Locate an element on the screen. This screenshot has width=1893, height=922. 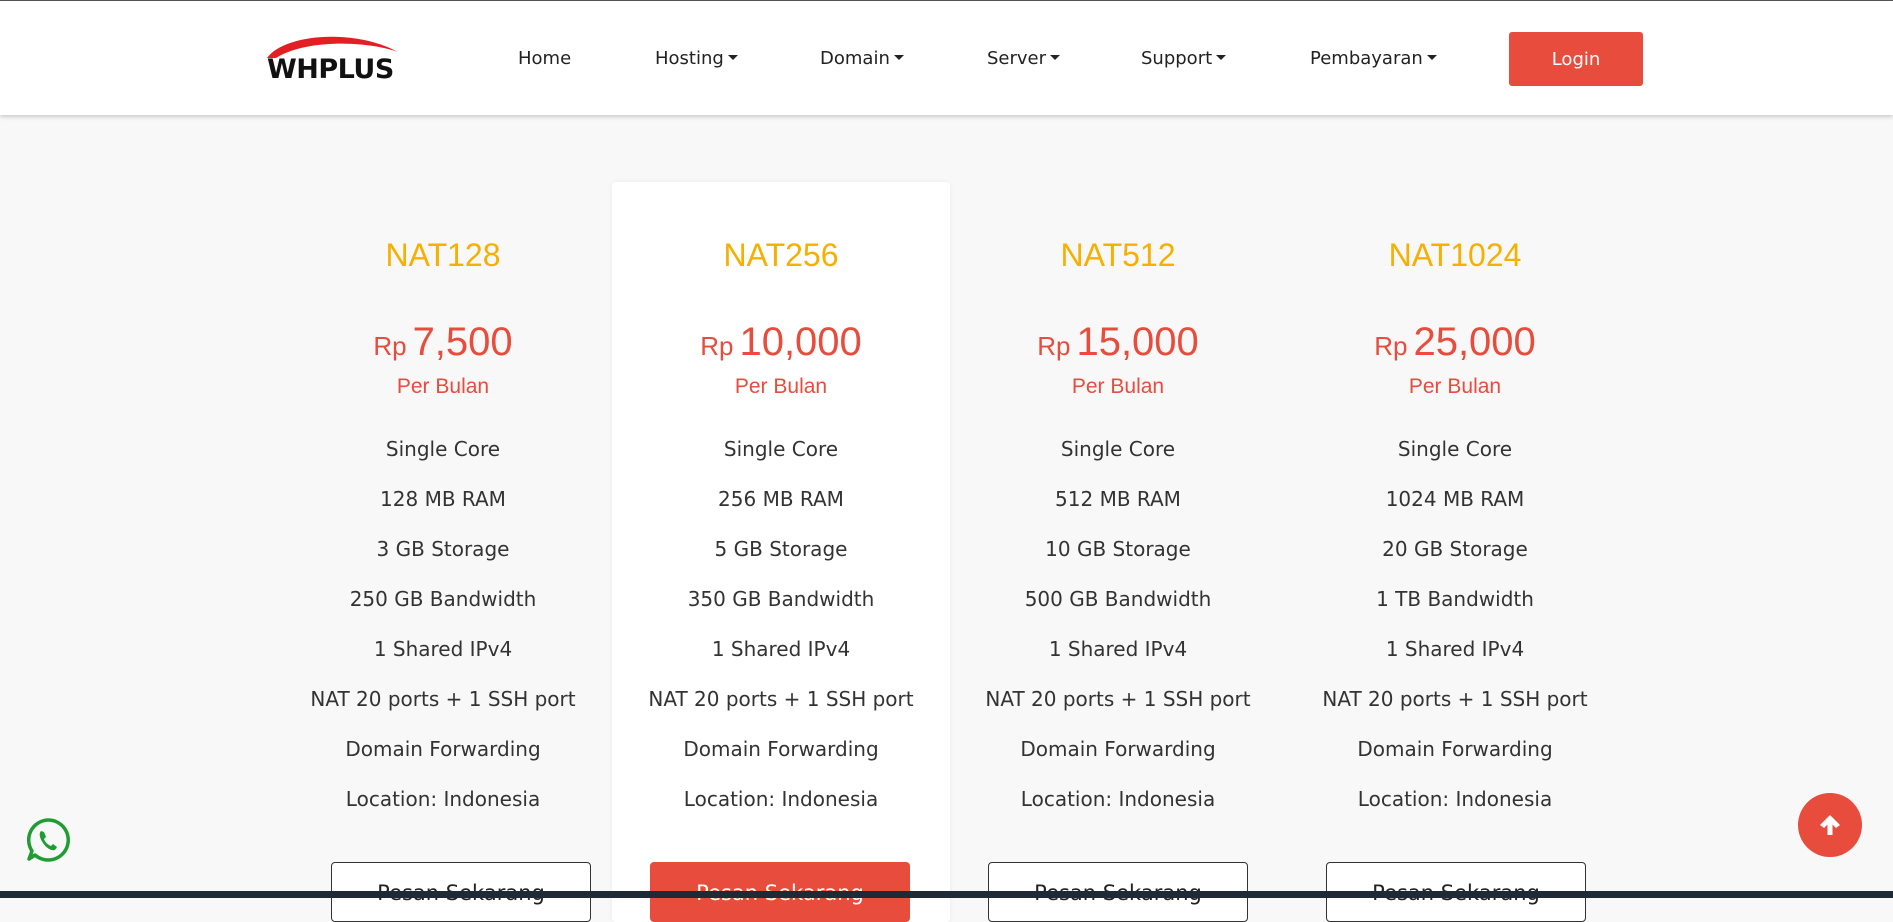
whatsapp-icon is located at coordinates (48, 840).